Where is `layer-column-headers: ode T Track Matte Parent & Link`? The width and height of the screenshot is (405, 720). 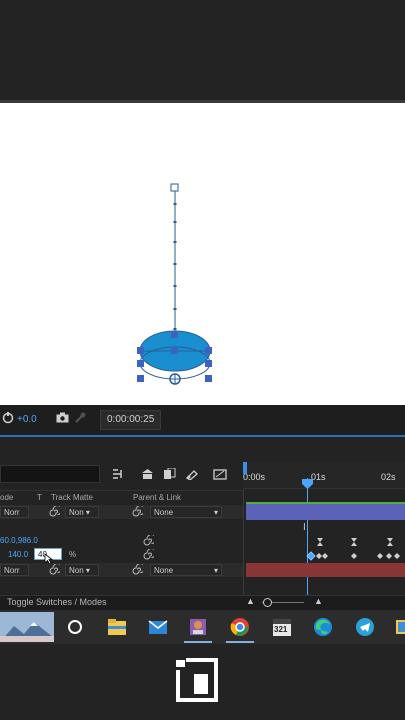
layer-column-headers: ode T Track Matte Parent & Link is located at coordinates (121, 498).